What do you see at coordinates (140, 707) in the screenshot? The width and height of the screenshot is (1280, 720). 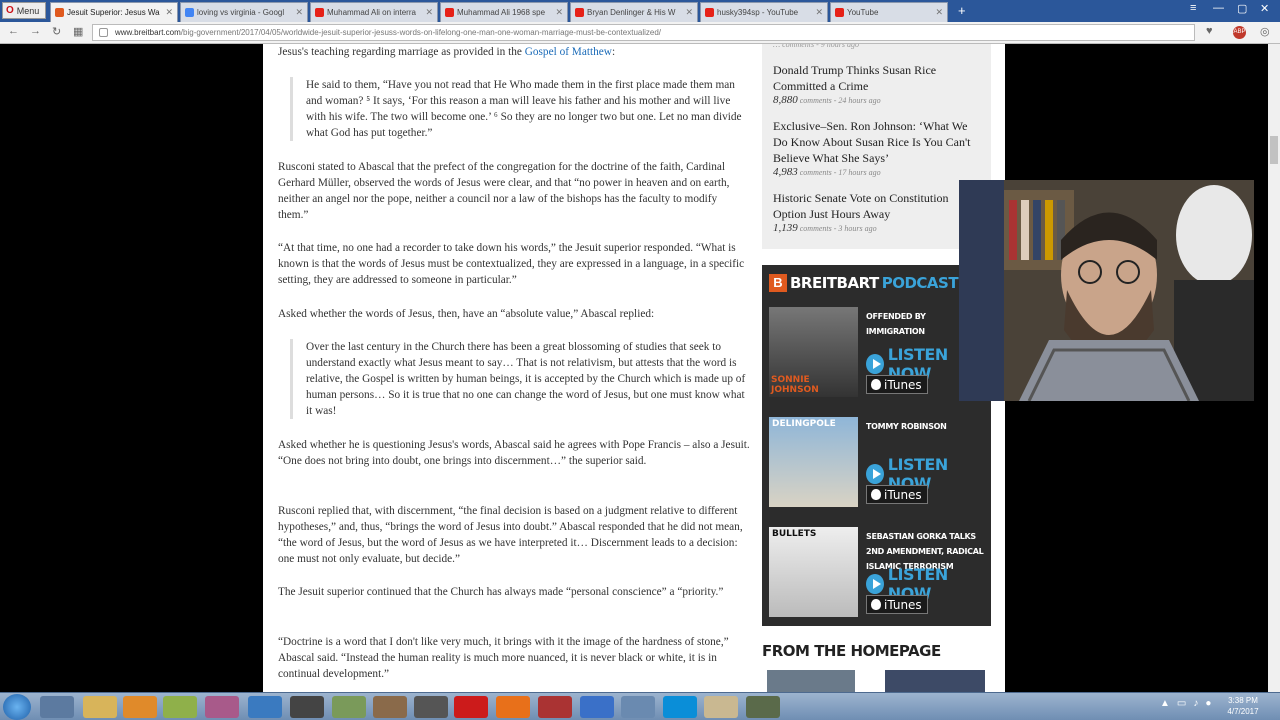 I see `media-player-icon` at bounding box center [140, 707].